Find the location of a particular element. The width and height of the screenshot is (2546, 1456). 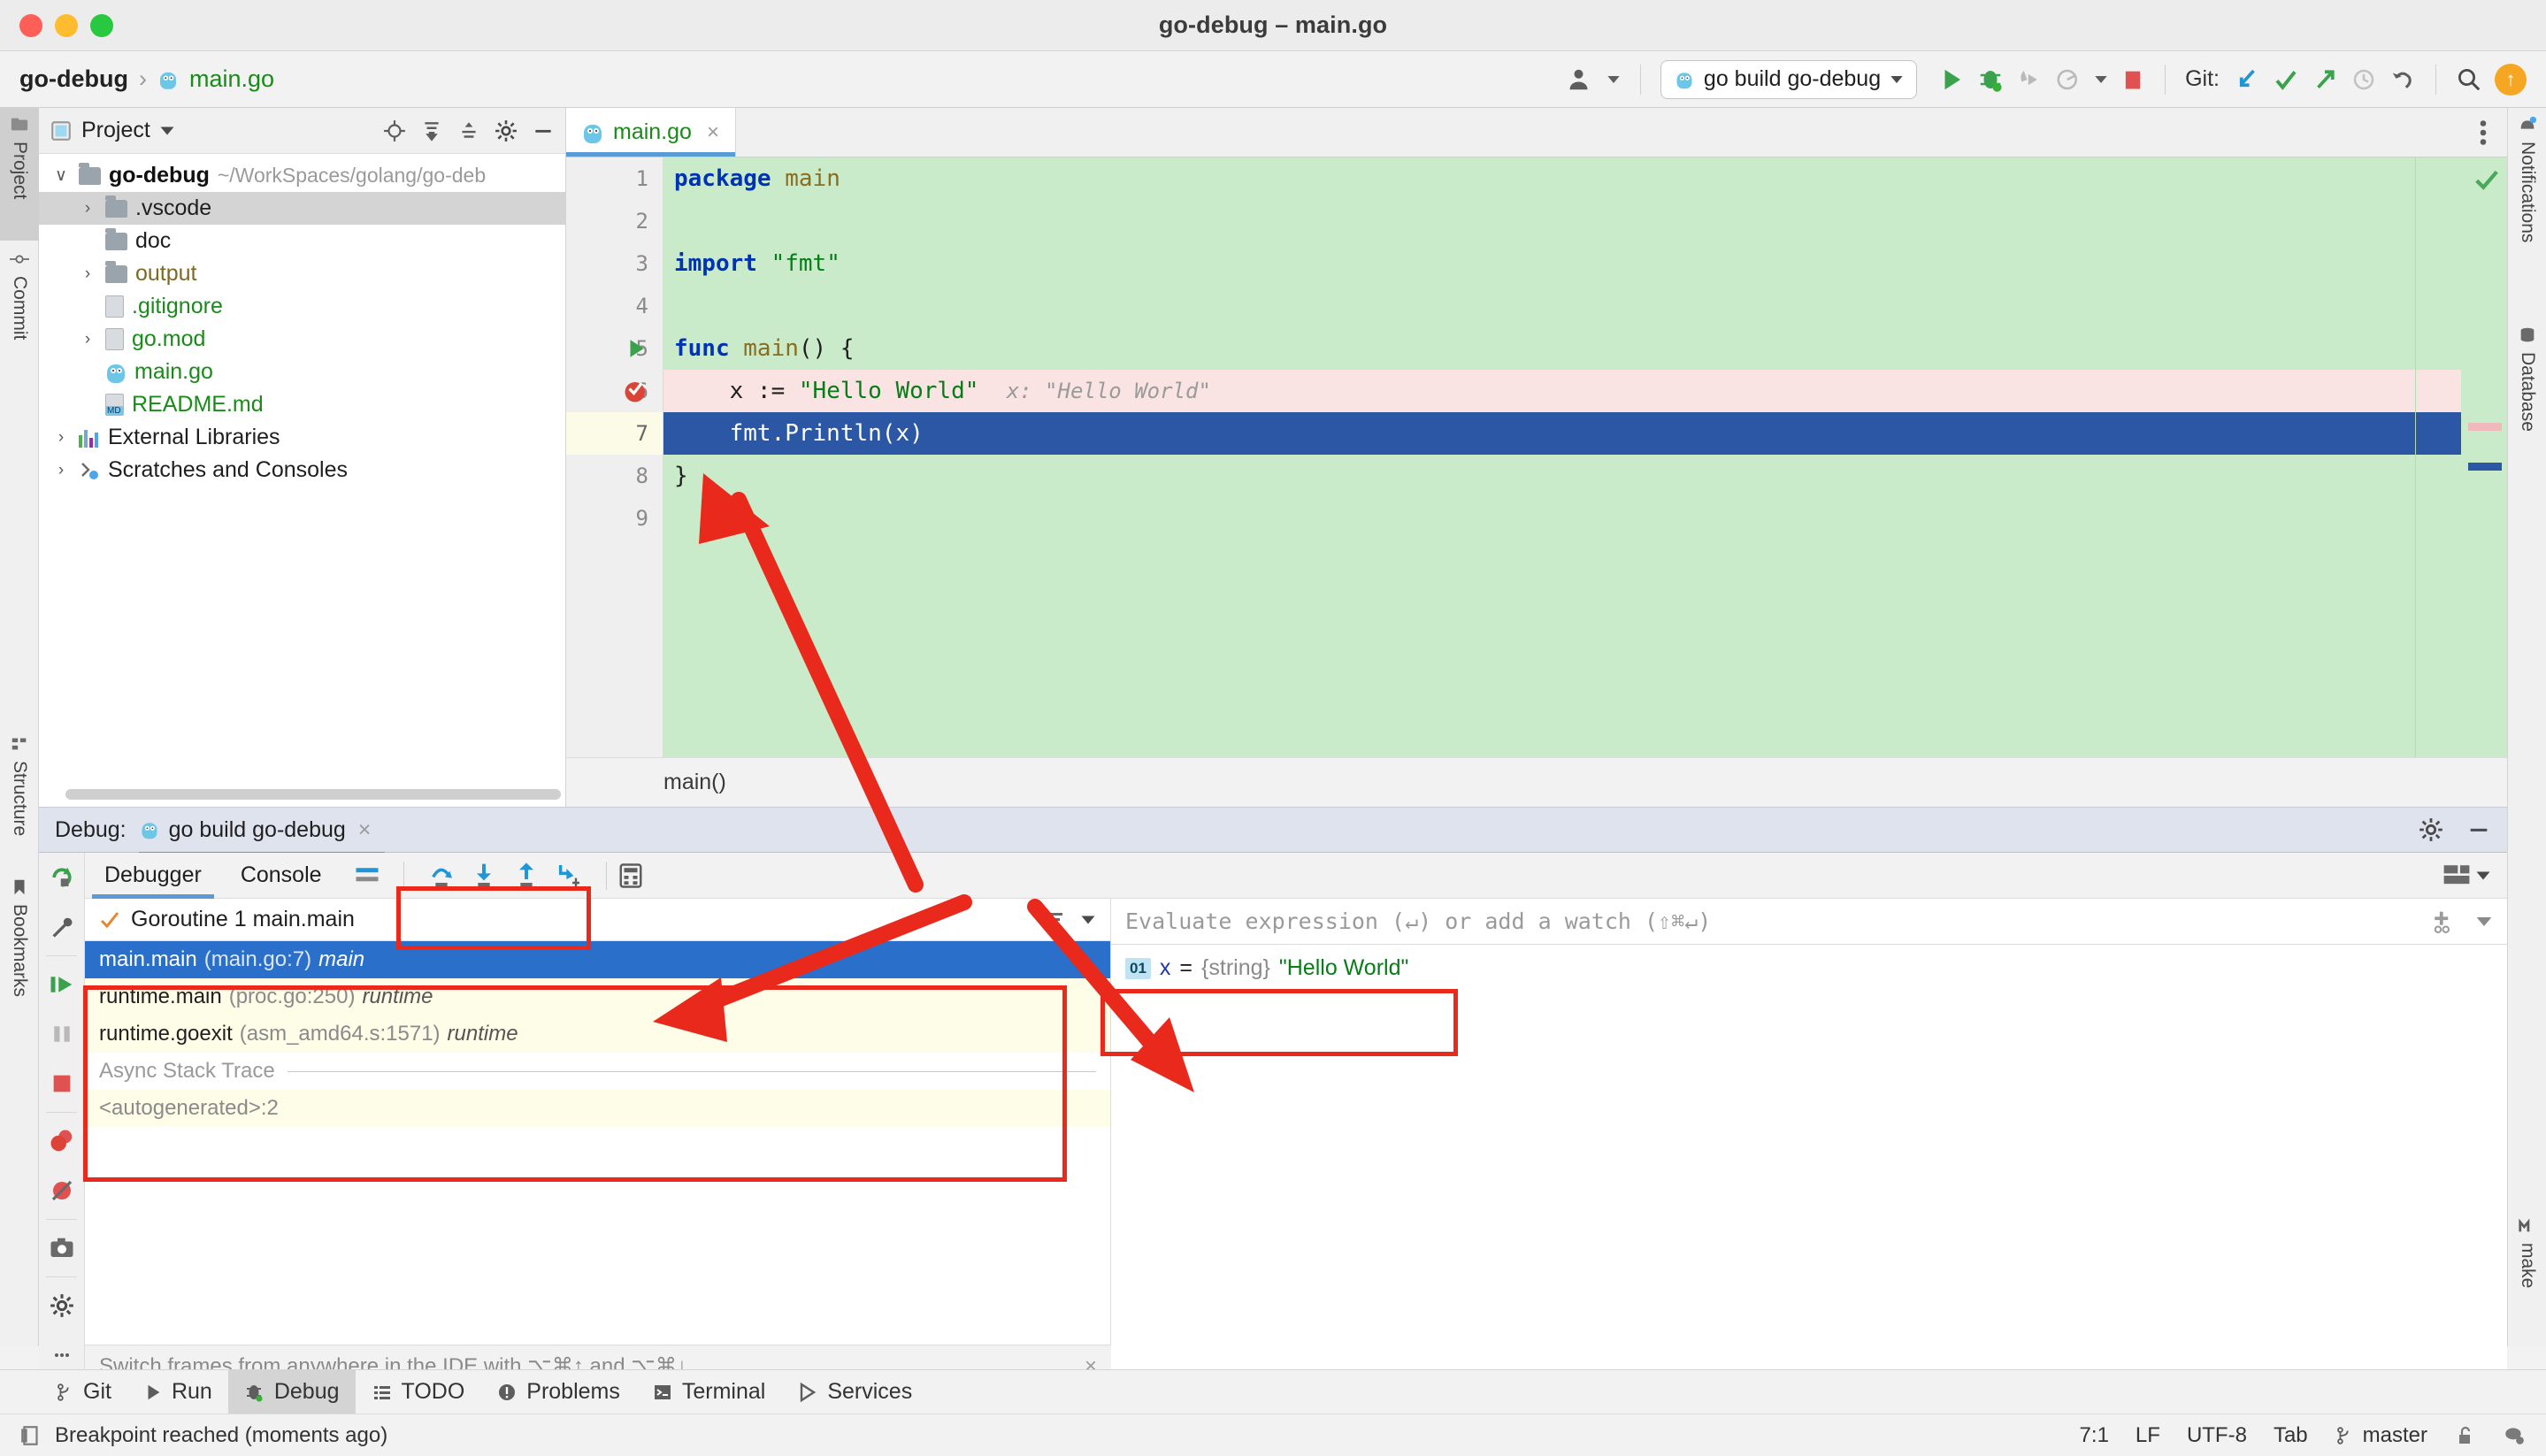

sidebar-item-bookmarks: Bookmarks is located at coordinates (19, 950).